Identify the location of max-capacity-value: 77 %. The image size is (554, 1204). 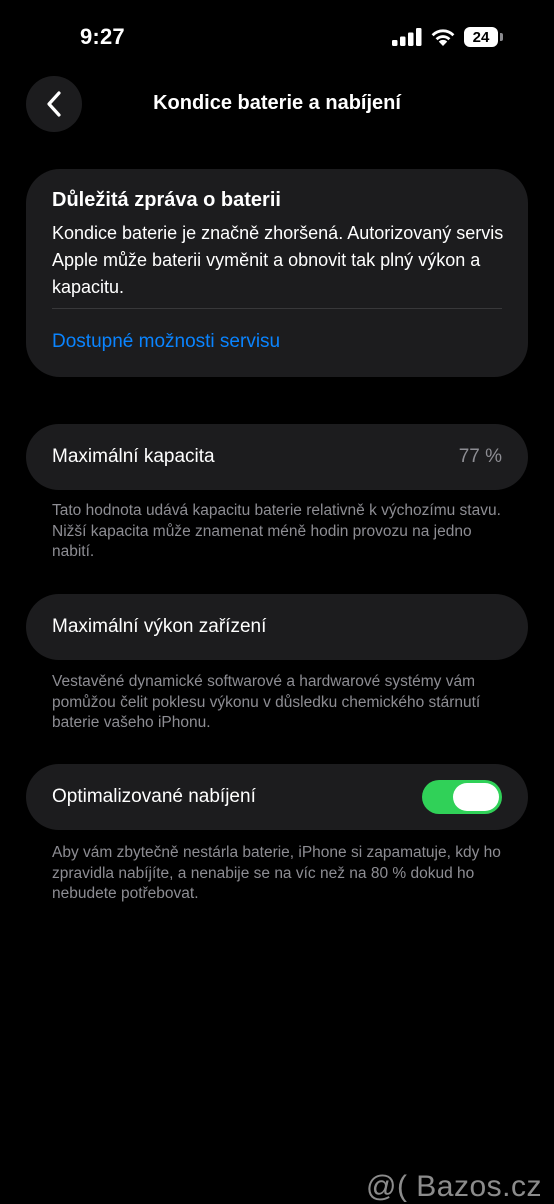
(480, 456).